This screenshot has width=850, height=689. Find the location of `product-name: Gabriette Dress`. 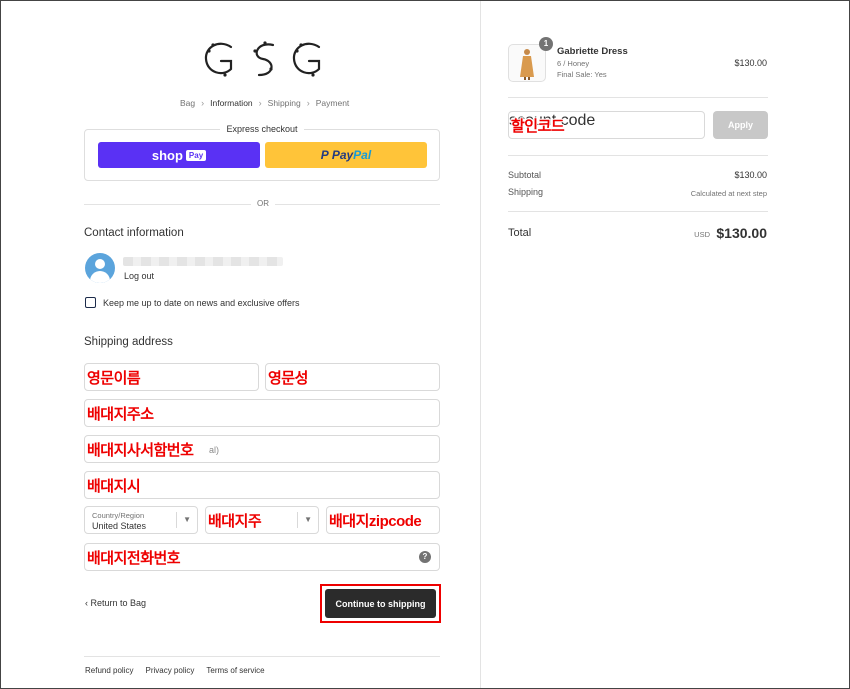

product-name: Gabriette Dress is located at coordinates (592, 51).